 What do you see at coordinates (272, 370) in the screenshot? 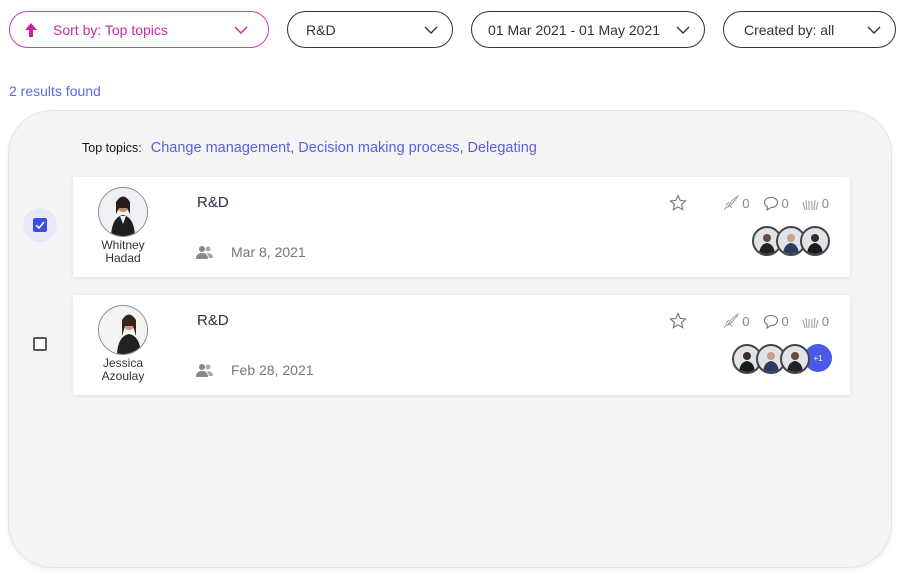
I see `card-date: Feb 28, 2021` at bounding box center [272, 370].